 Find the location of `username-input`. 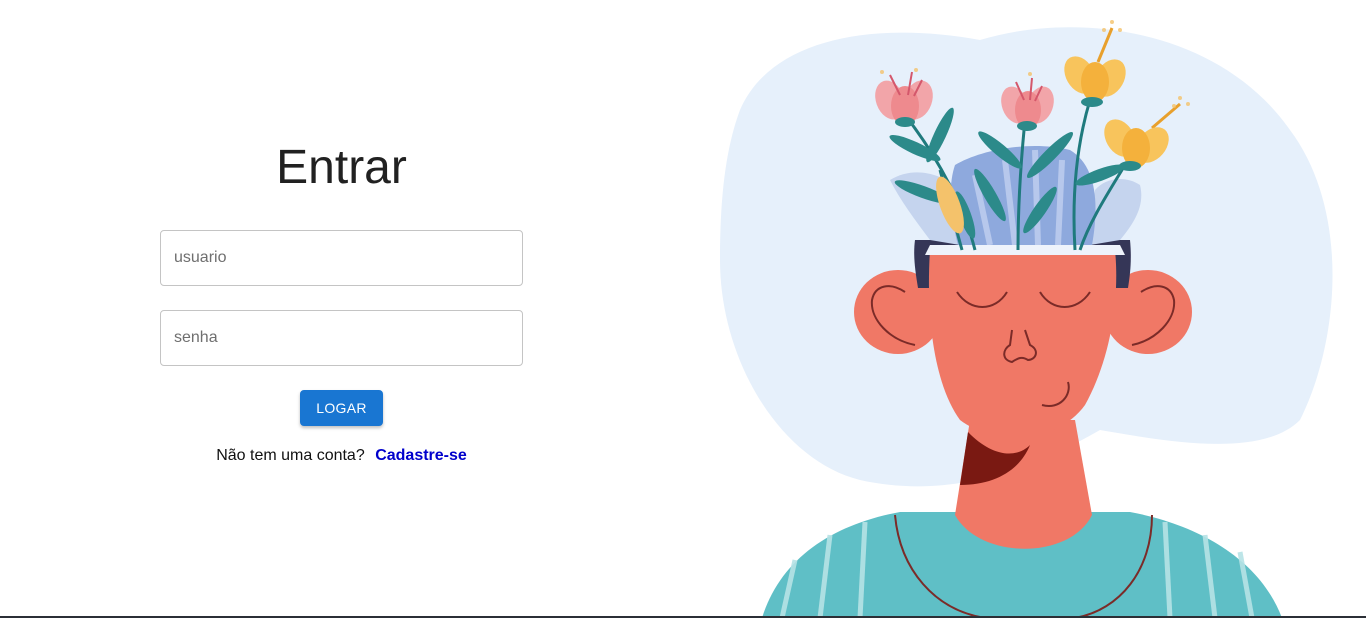

username-input is located at coordinates (341, 258).